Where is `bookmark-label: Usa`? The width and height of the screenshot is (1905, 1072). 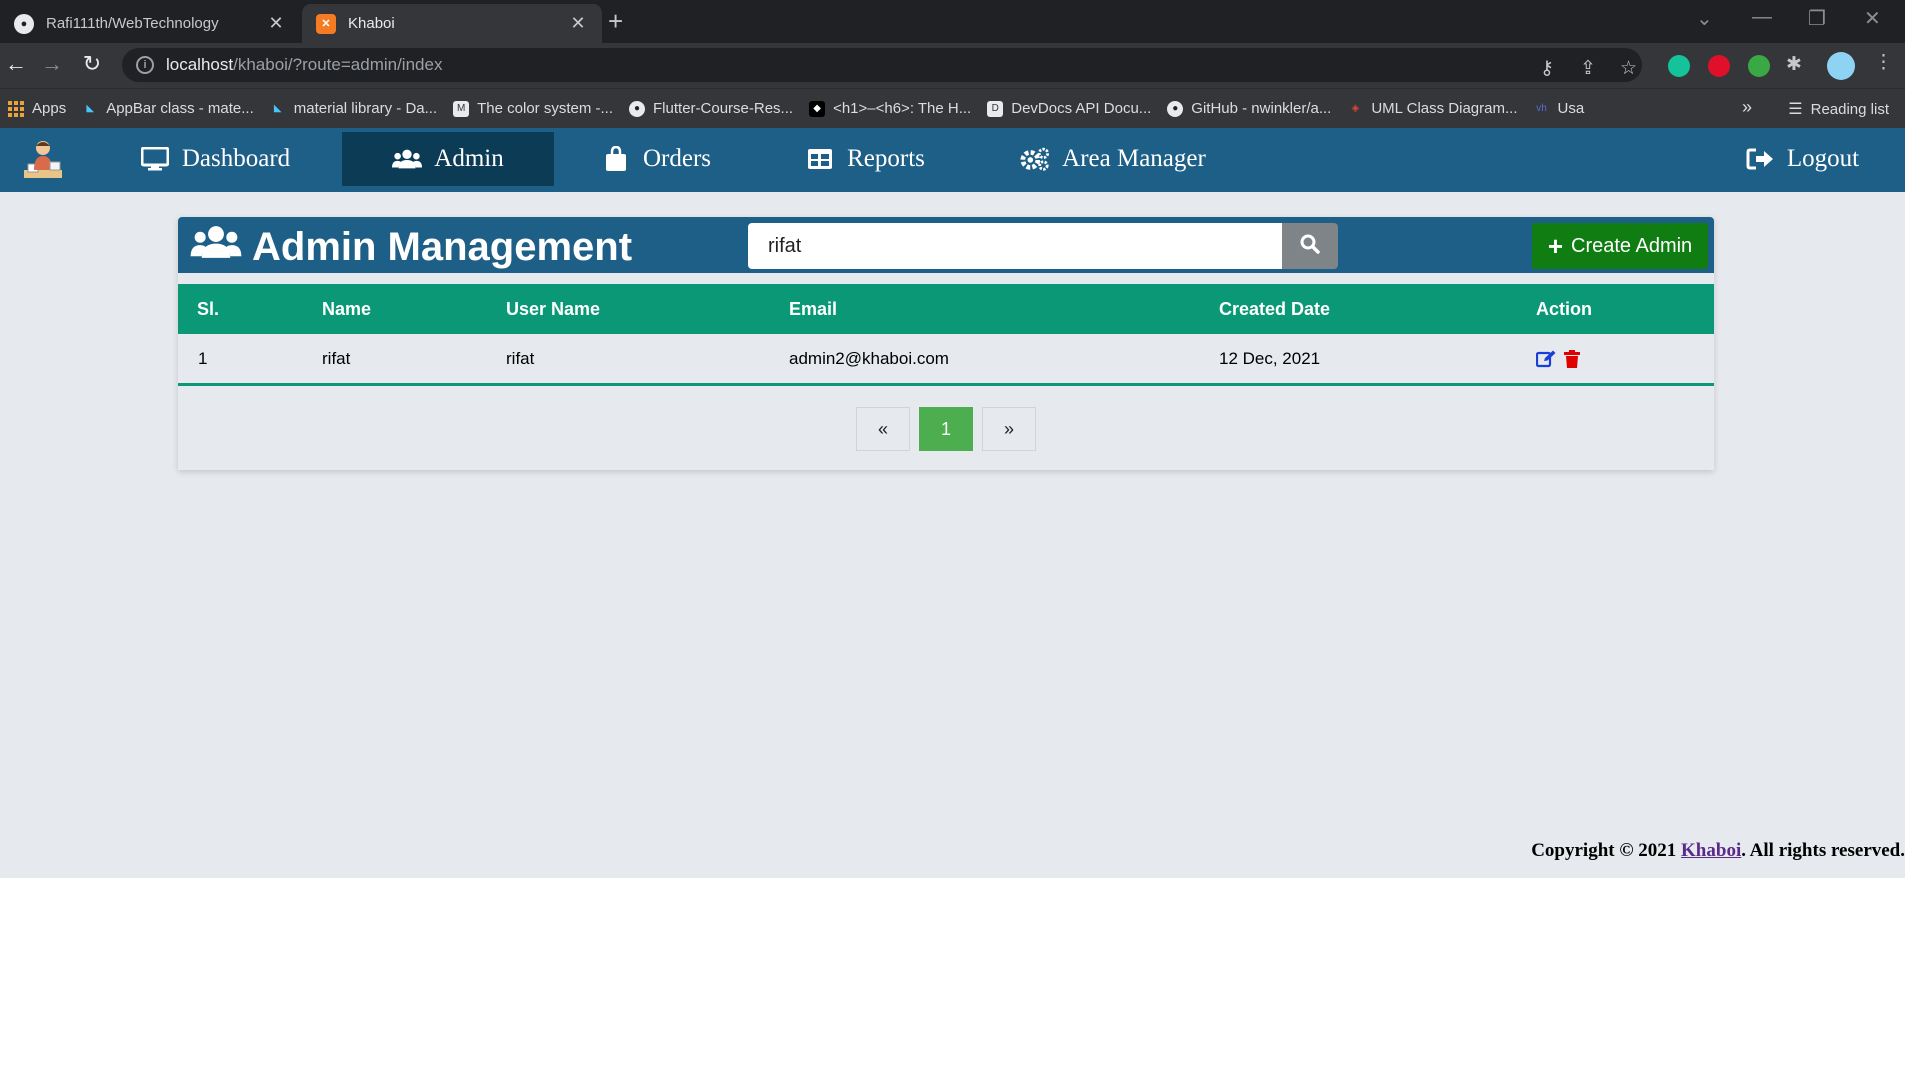 bookmark-label: Usa is located at coordinates (1571, 108).